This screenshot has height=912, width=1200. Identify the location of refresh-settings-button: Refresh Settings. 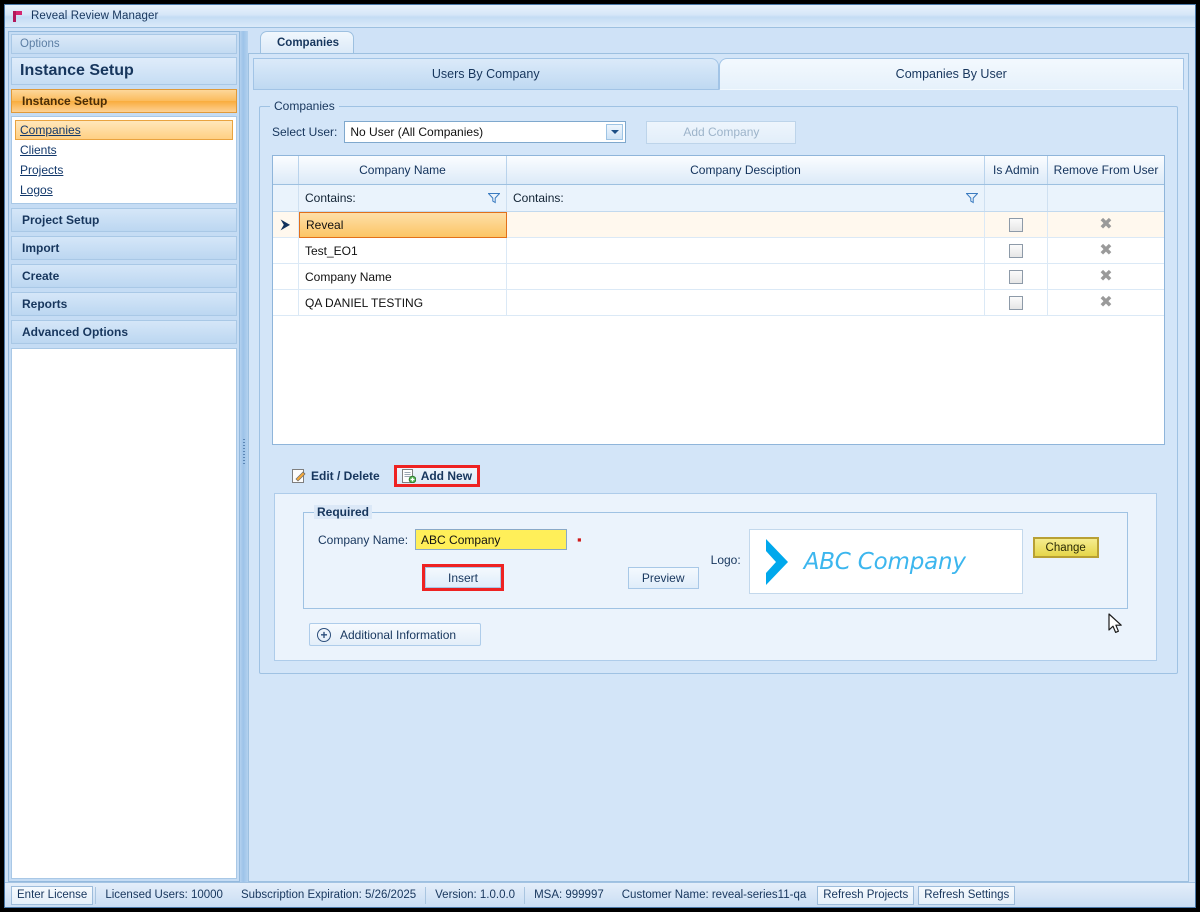
(967, 895).